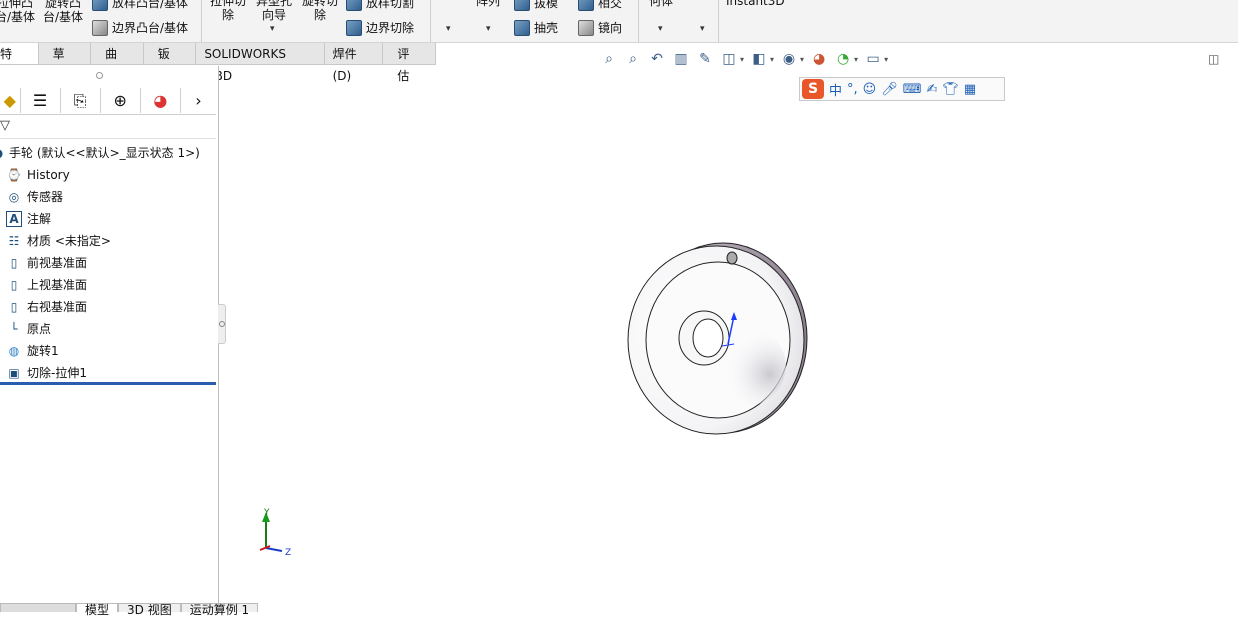 The image size is (1238, 617). I want to click on tree-item-label: 上视基准面, so click(57, 285).